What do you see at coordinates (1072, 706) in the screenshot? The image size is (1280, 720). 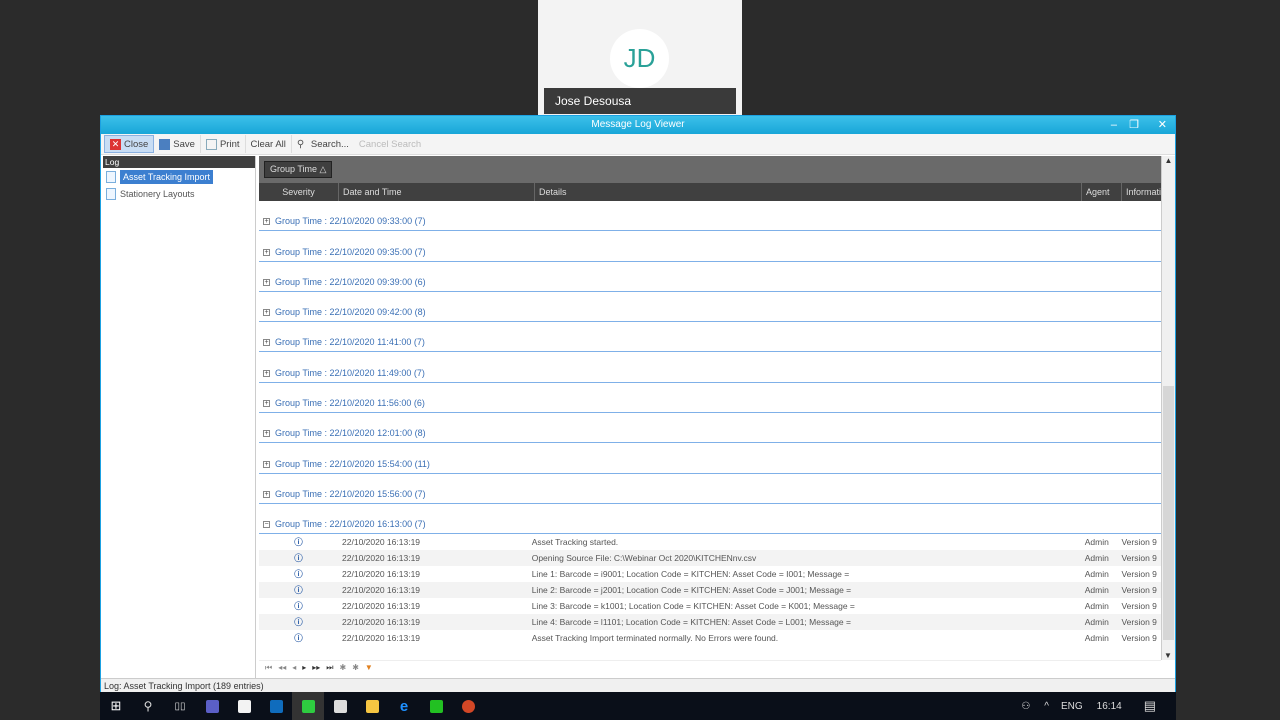 I see `language-indicator: ENG` at bounding box center [1072, 706].